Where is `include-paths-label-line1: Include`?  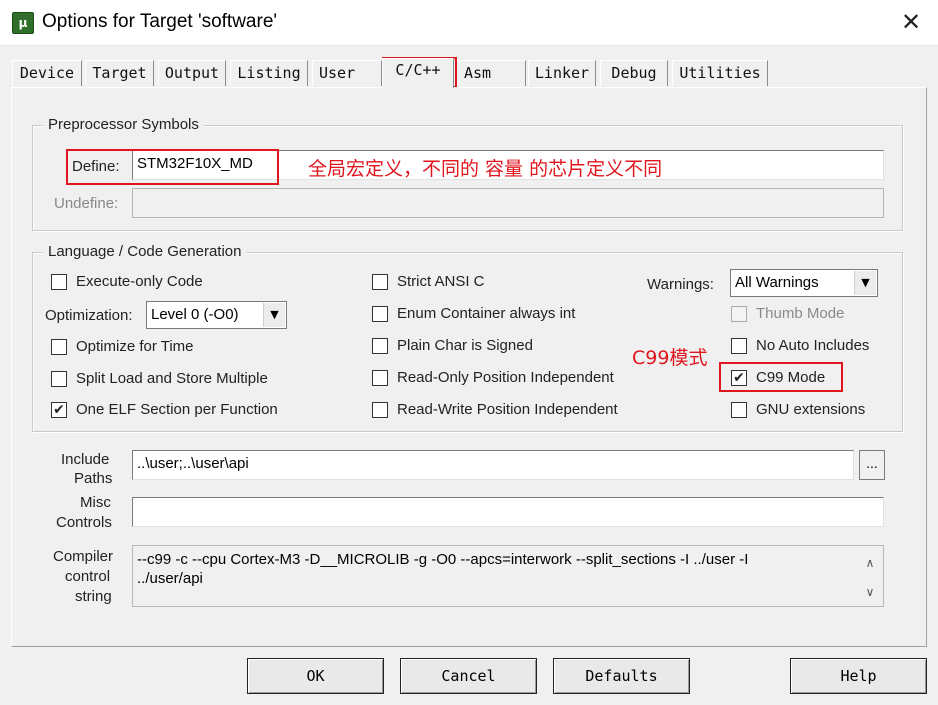
include-paths-label-line1: Include is located at coordinates (85, 459).